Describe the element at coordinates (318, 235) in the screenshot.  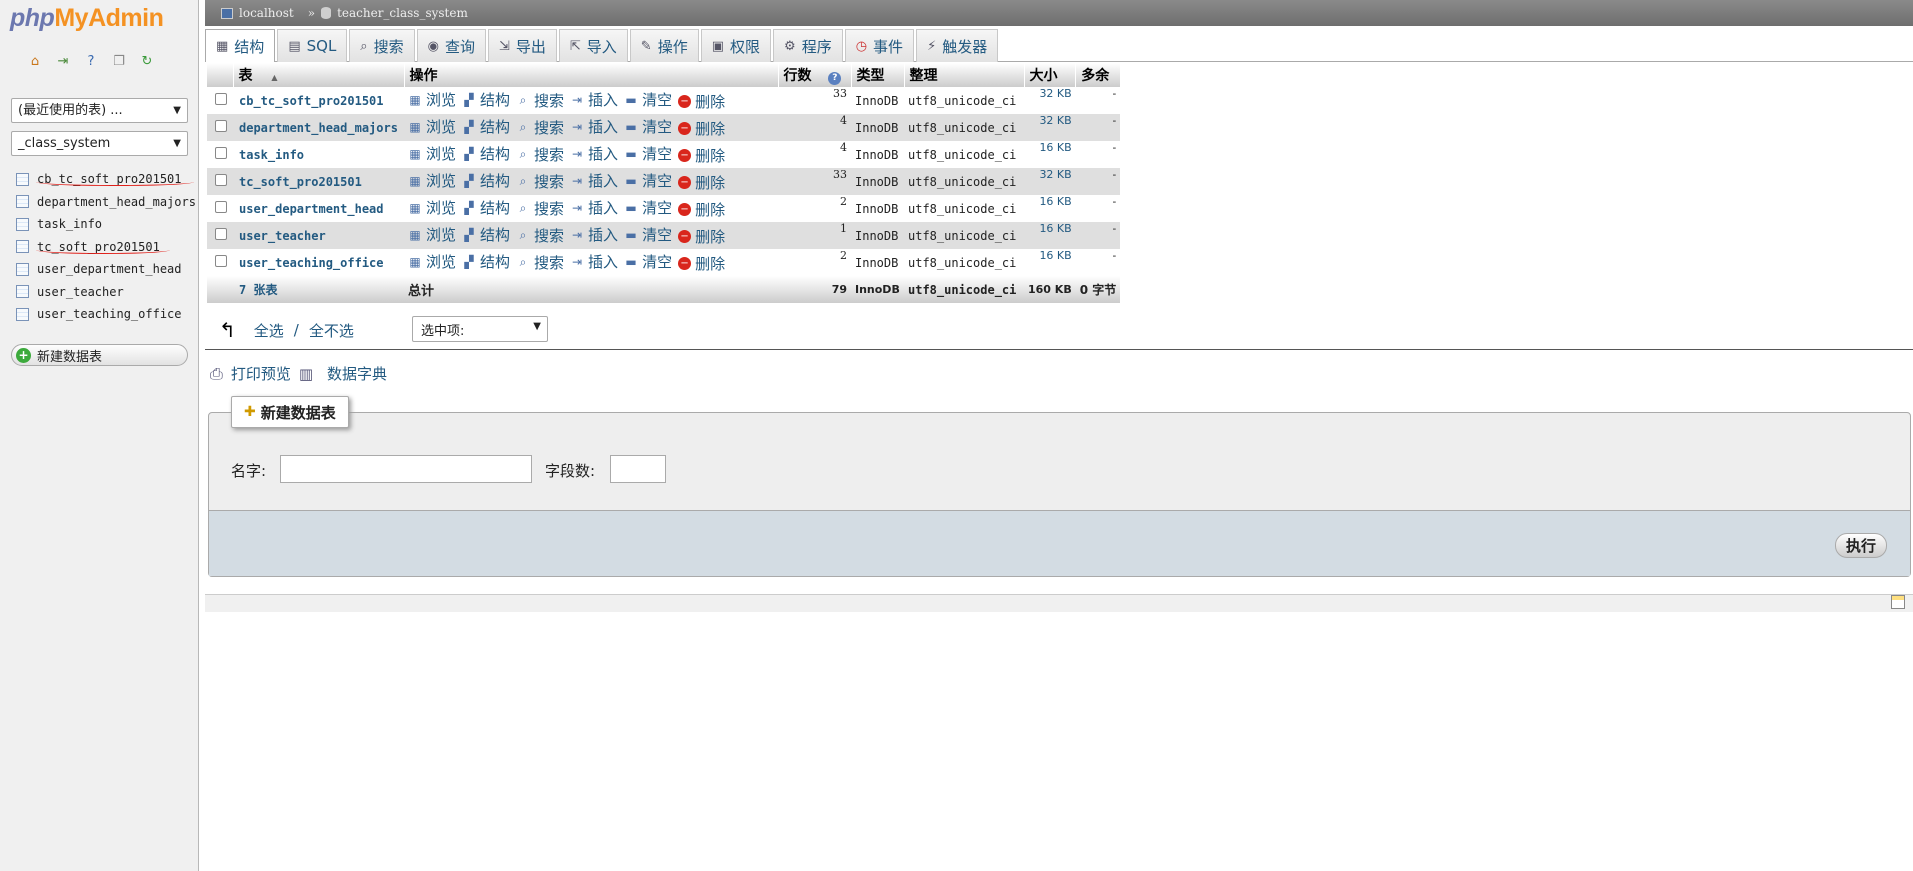
I see `table-name-link: user_teacher` at that location.